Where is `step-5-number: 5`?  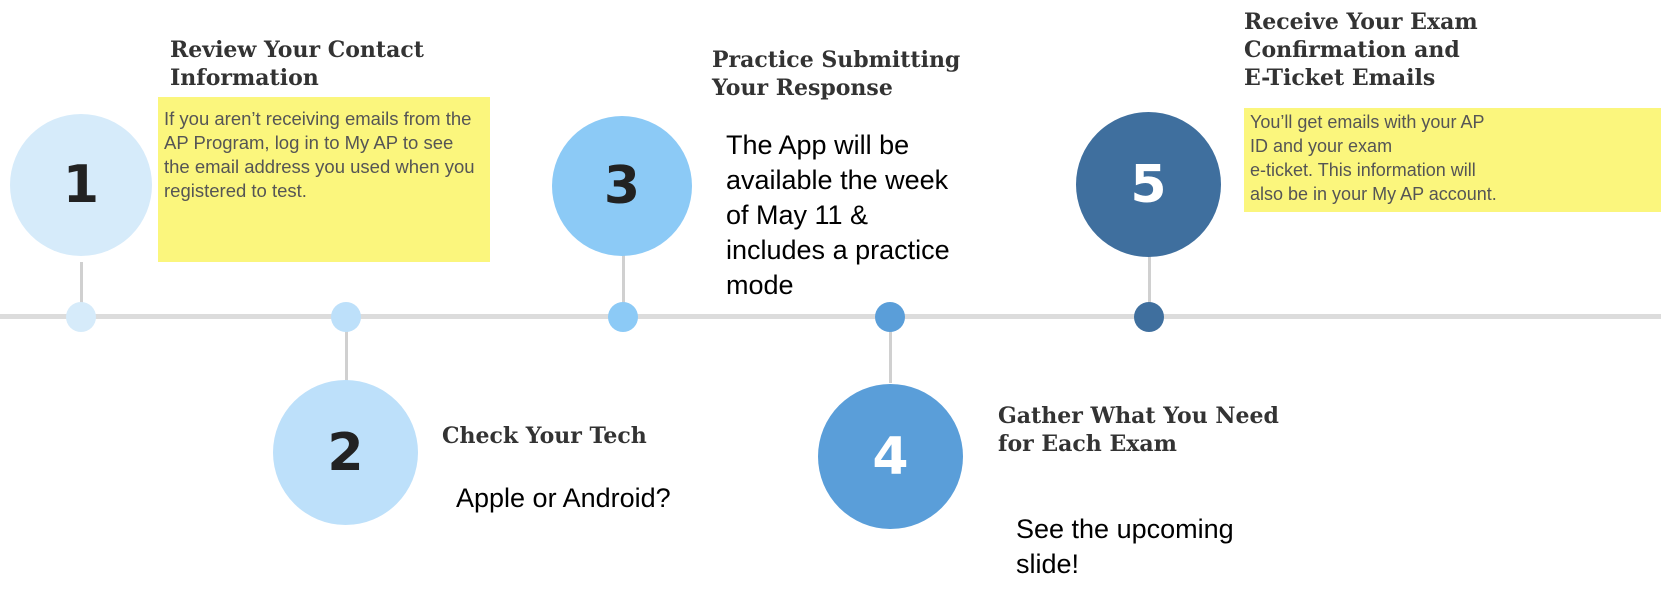 step-5-number: 5 is located at coordinates (1148, 184).